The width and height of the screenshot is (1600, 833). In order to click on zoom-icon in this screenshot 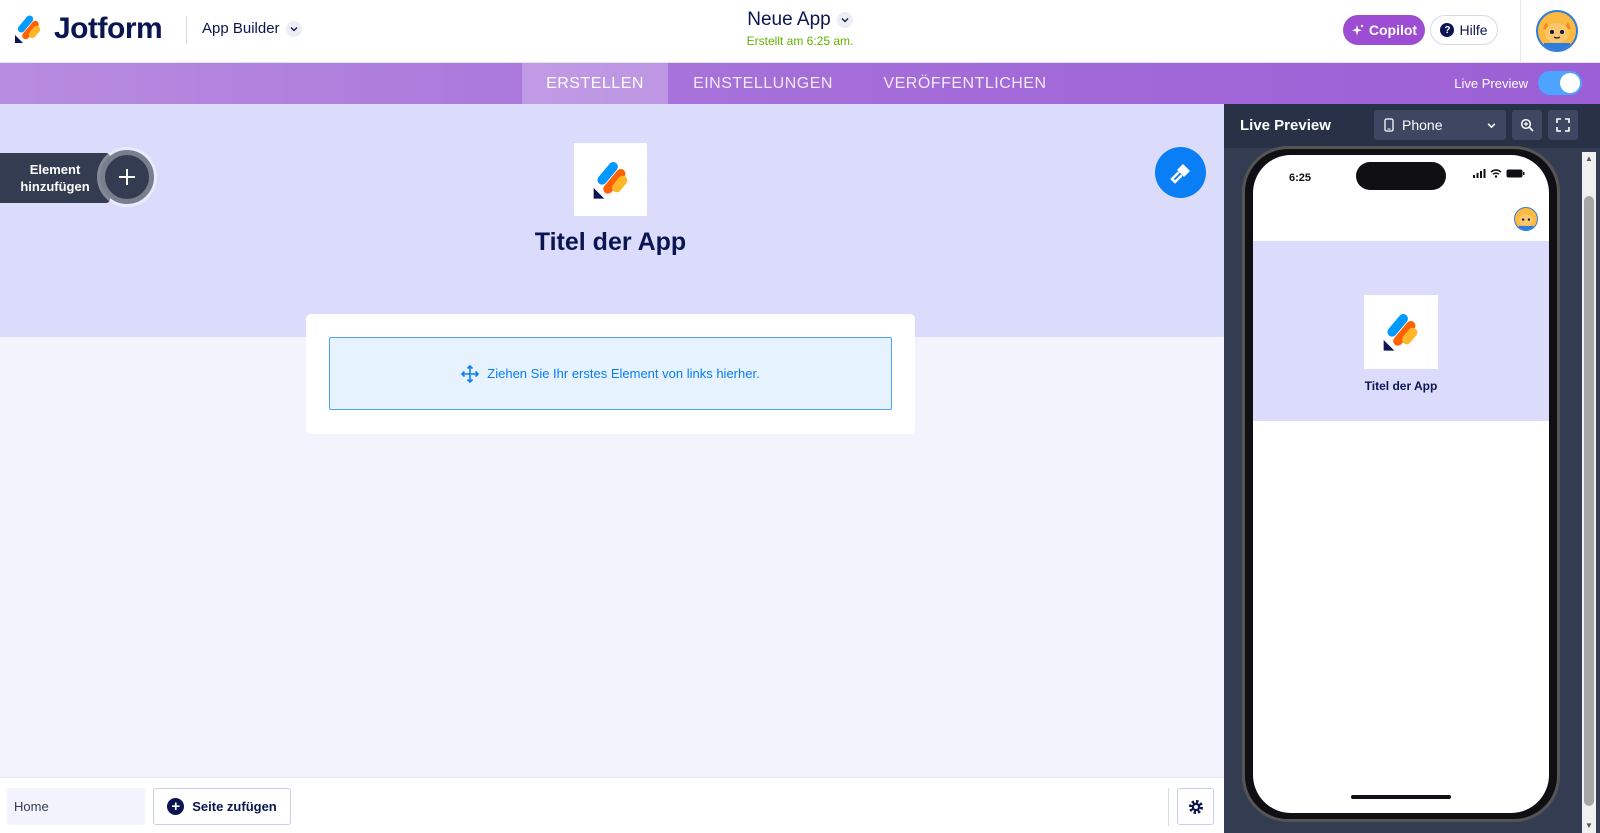, I will do `click(1527, 125)`.